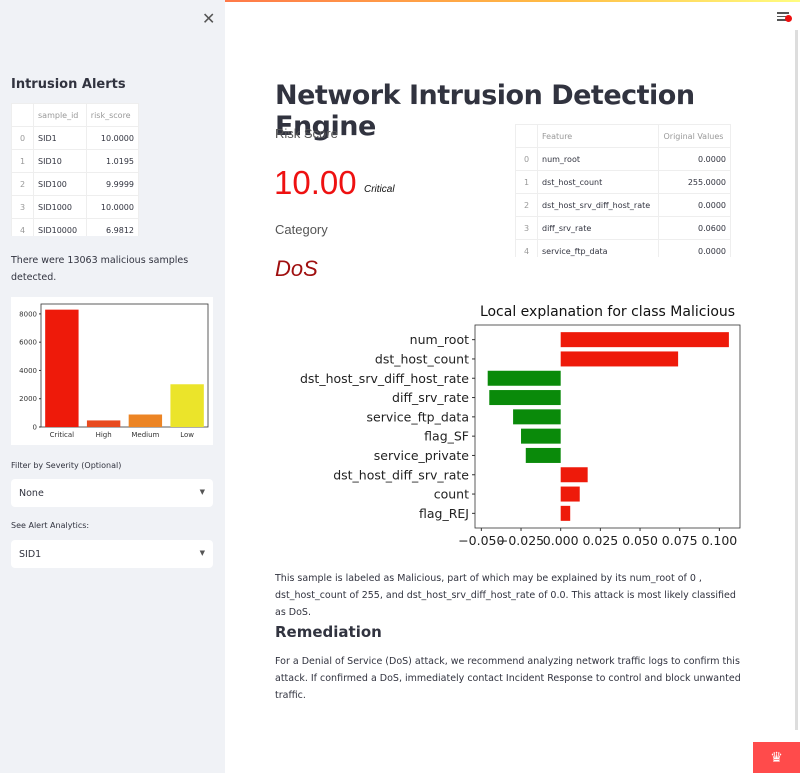 This screenshot has width=800, height=773. What do you see at coordinates (306, 133) in the screenshot?
I see `risk-score-label: Risk Score` at bounding box center [306, 133].